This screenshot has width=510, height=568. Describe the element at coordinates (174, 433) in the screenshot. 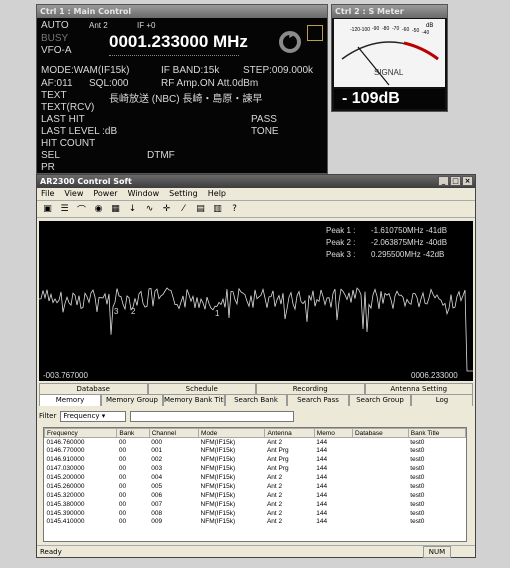

I see `column-header: Channel` at that location.